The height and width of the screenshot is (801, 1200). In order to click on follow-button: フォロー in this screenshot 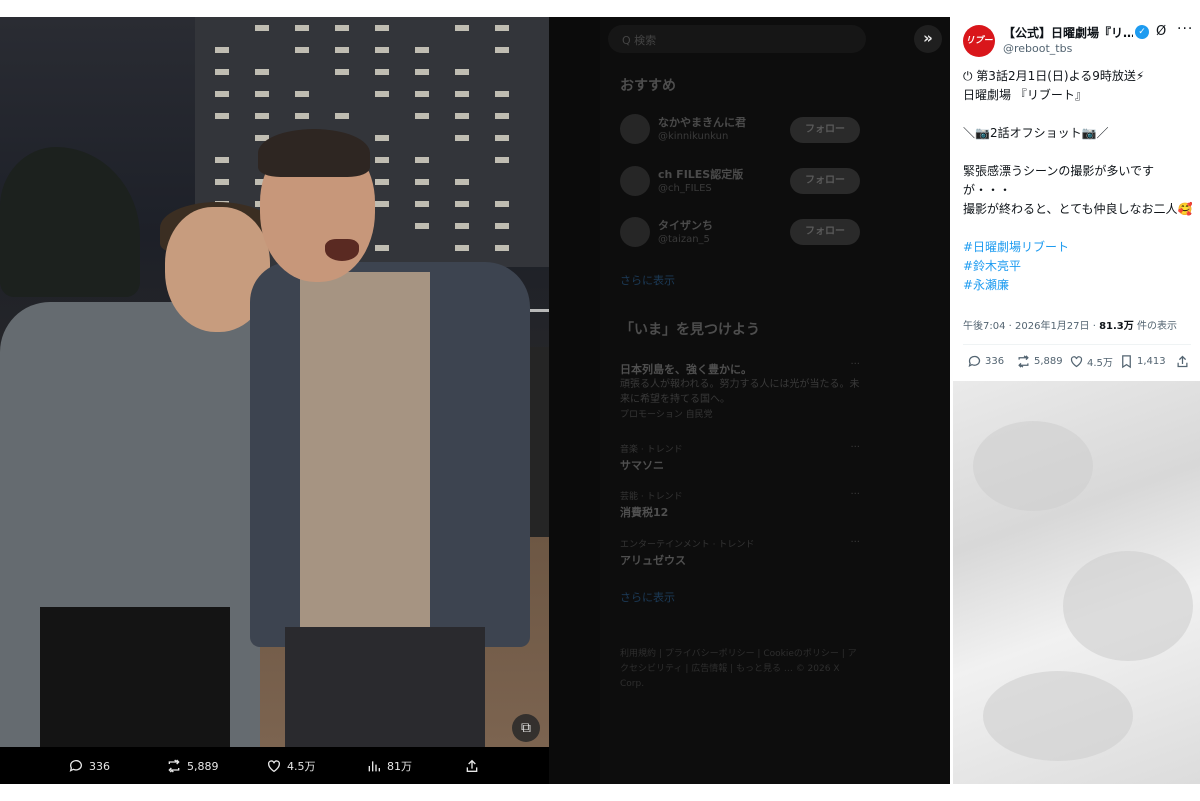, I will do `click(825, 181)`.